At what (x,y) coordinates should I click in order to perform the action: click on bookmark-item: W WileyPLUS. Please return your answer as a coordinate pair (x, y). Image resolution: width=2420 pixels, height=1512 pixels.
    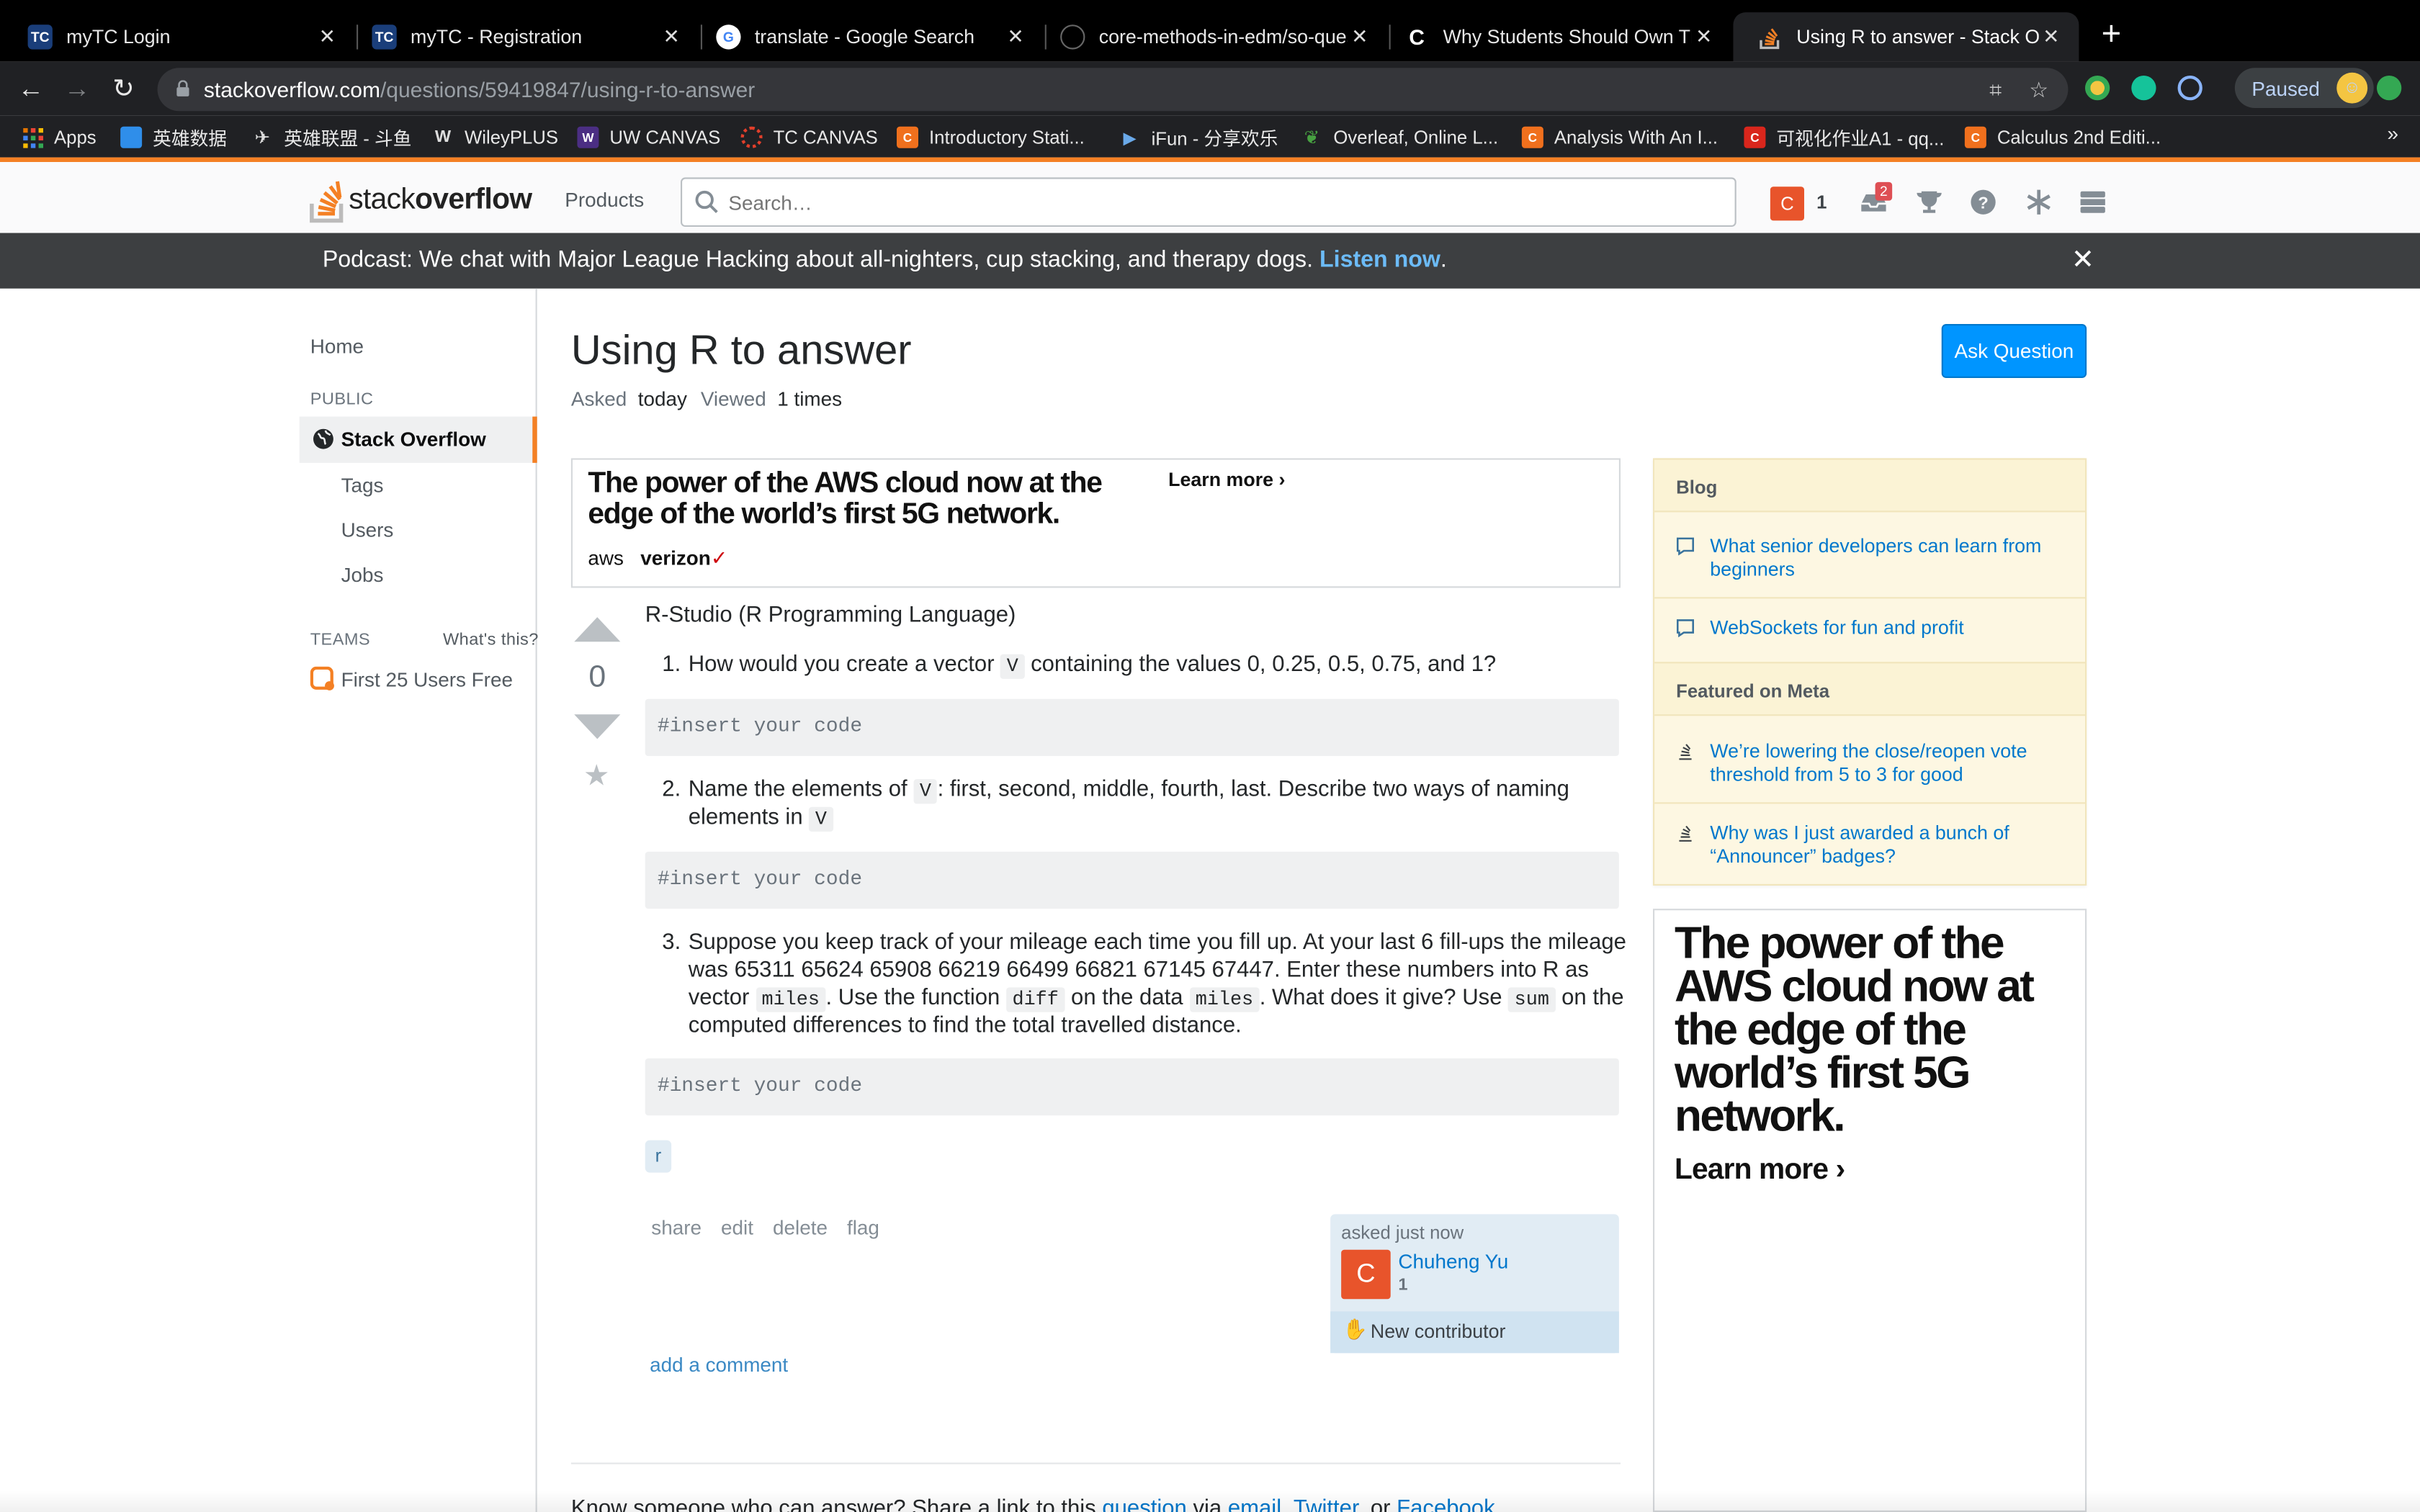
    Looking at the image, I should click on (495, 137).